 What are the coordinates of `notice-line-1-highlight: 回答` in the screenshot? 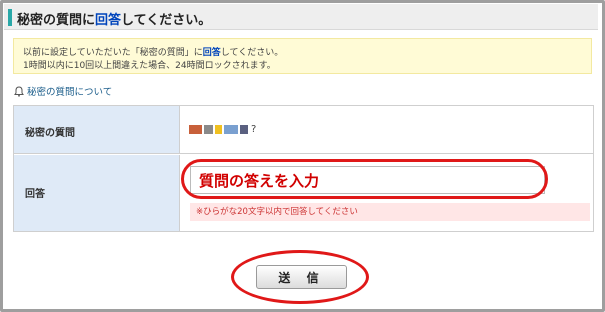 It's located at (211, 53).